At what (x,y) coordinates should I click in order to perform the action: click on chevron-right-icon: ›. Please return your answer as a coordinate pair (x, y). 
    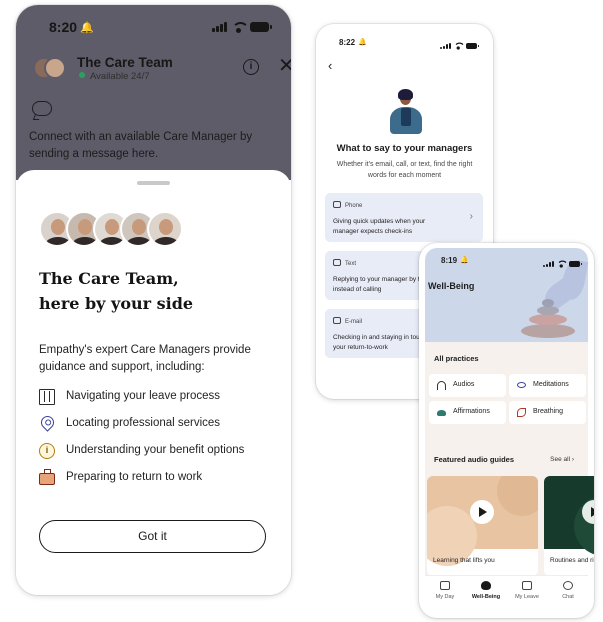
    Looking at the image, I should click on (471, 216).